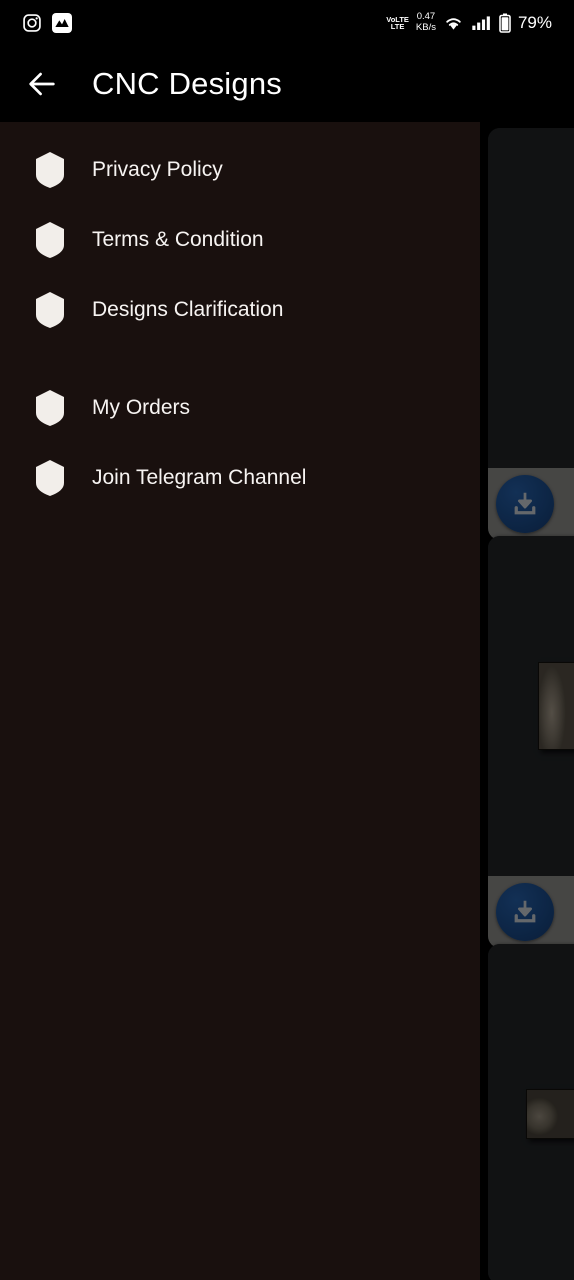 The image size is (574, 1280). I want to click on battery-percentage: 79%, so click(534, 22).